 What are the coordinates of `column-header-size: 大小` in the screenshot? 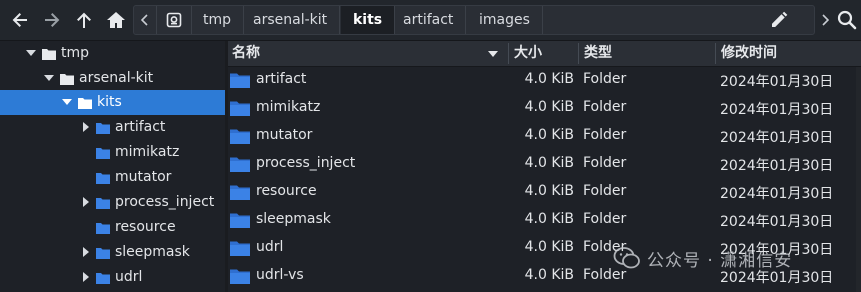 It's located at (543, 53).